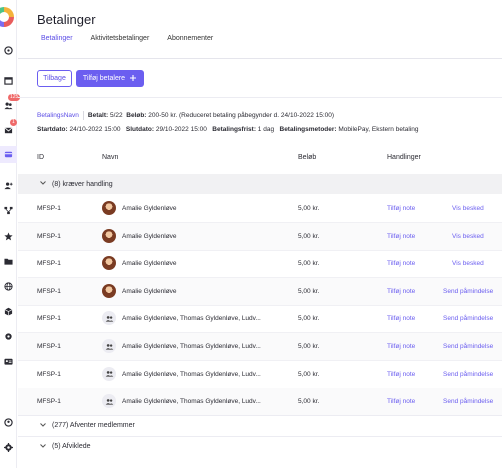  I want to click on payment-name-link: BetalingsNavn, so click(58, 115).